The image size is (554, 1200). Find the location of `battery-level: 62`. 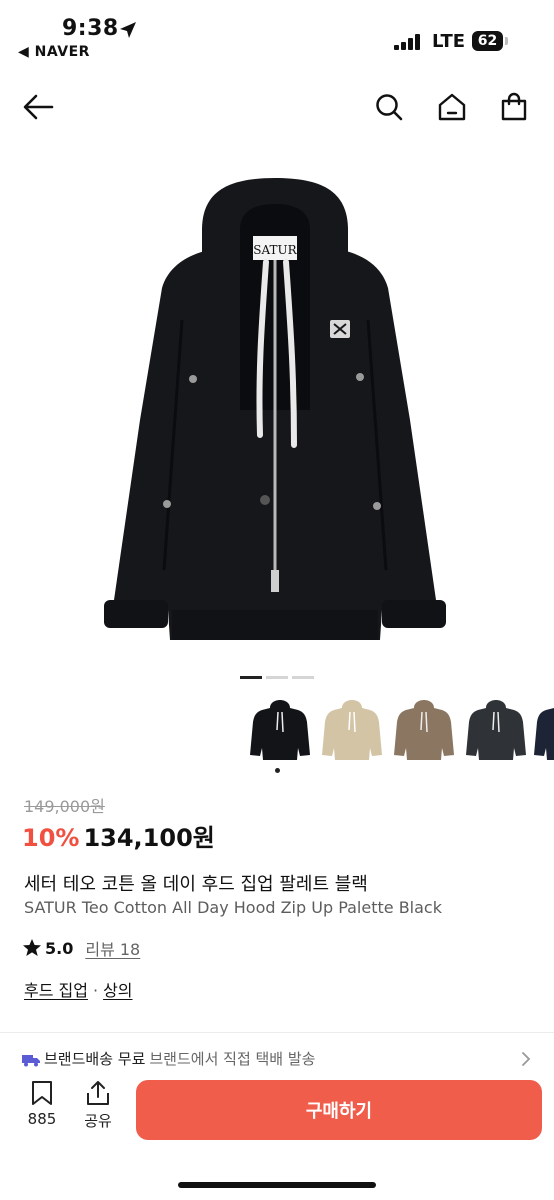

battery-level: 62 is located at coordinates (487, 41).